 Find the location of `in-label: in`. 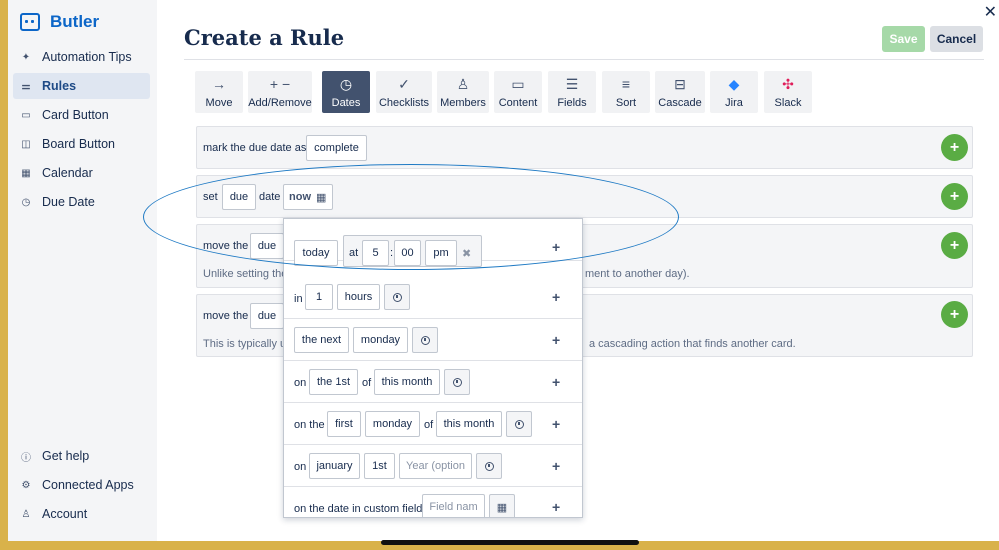

in-label: in is located at coordinates (298, 299).